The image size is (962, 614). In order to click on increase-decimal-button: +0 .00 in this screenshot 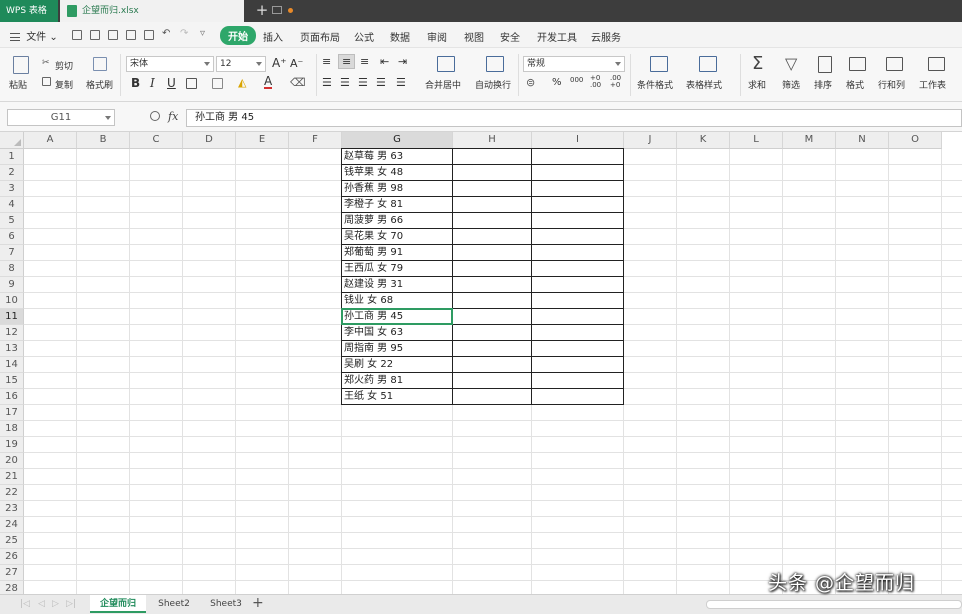, I will do `click(598, 82)`.